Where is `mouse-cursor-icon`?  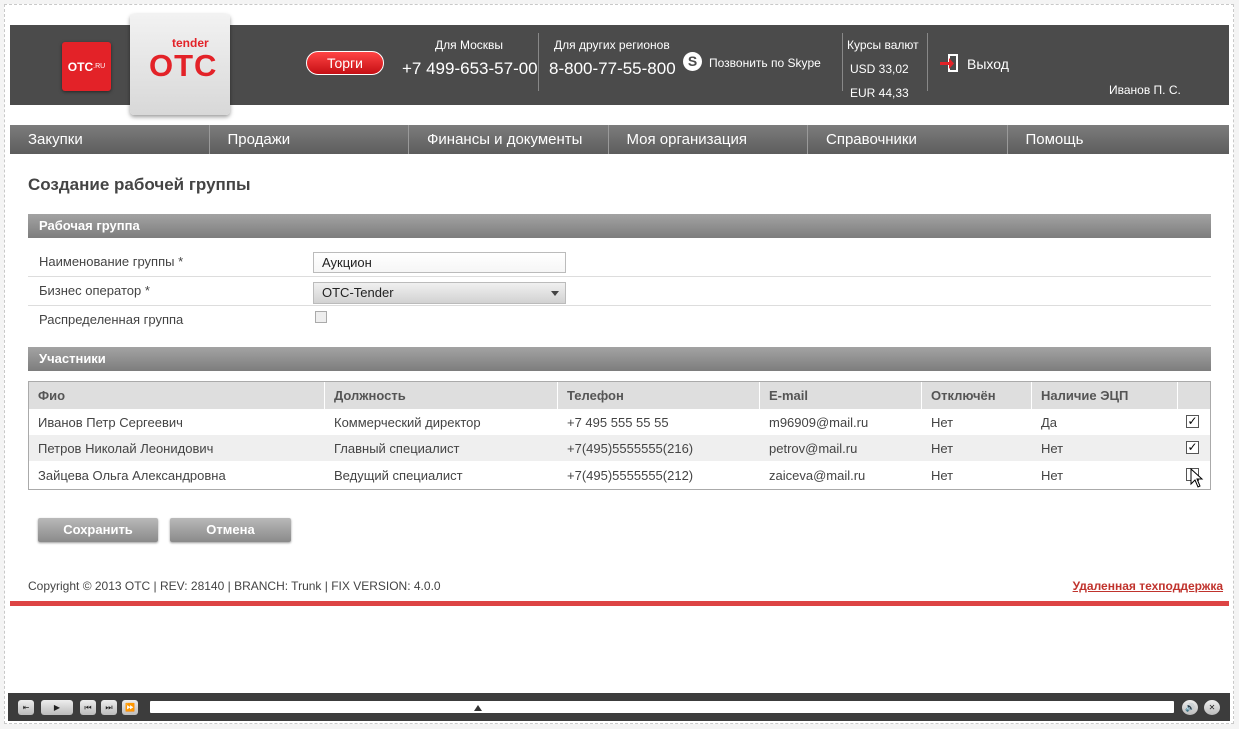
mouse-cursor-icon is located at coordinates (1197, 478).